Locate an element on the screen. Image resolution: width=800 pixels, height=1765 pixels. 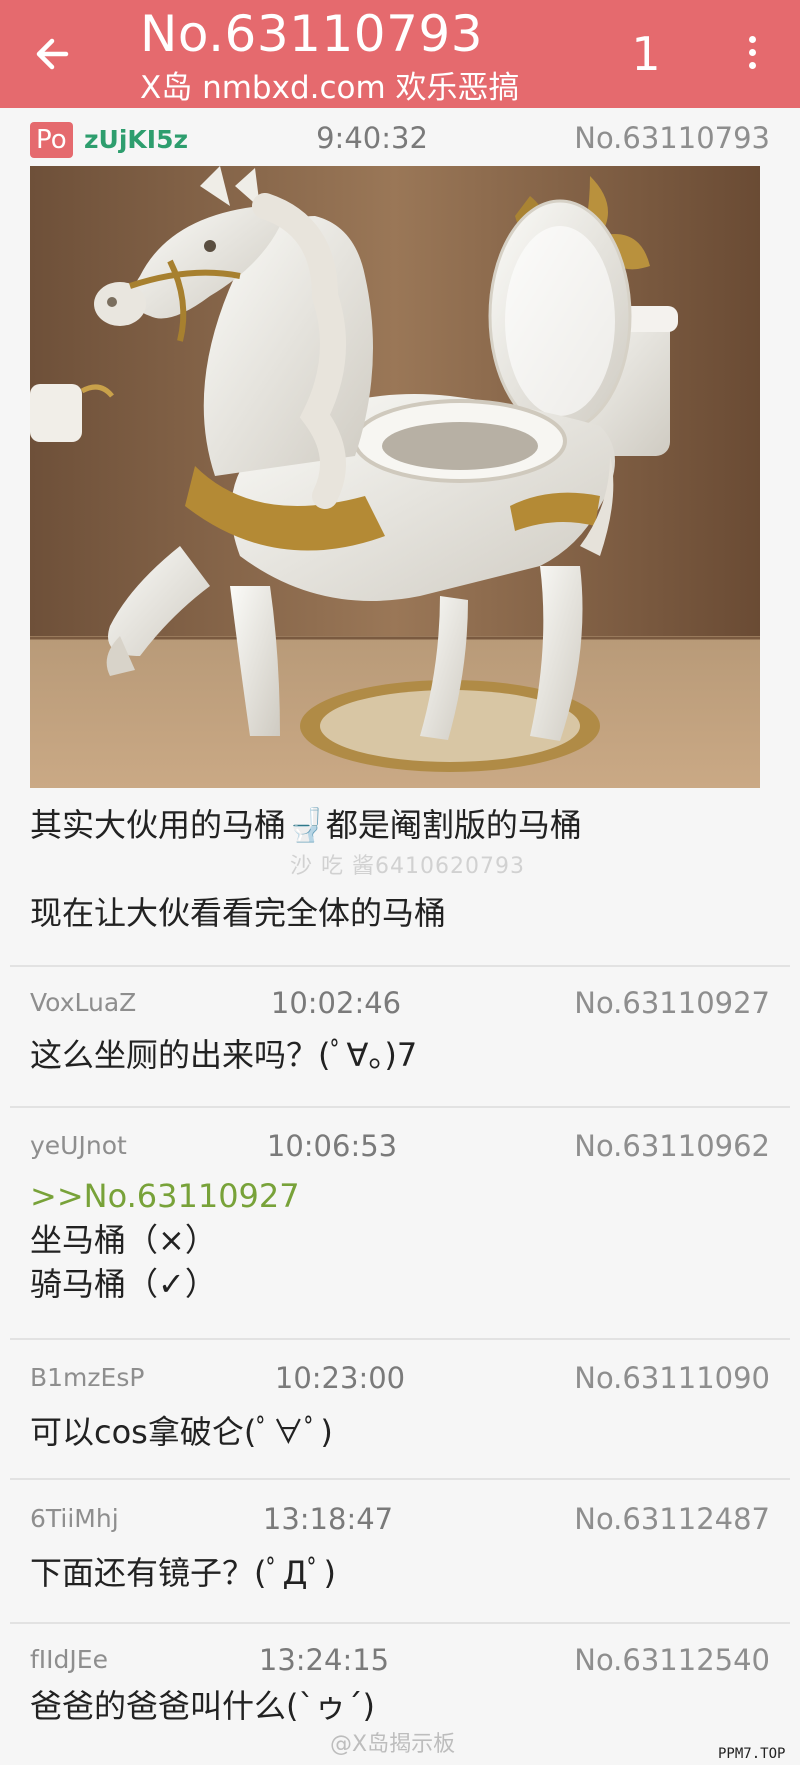
content-line: 爸爸的爸爸叫什么(`ゥ´) is located at coordinates (202, 1706).